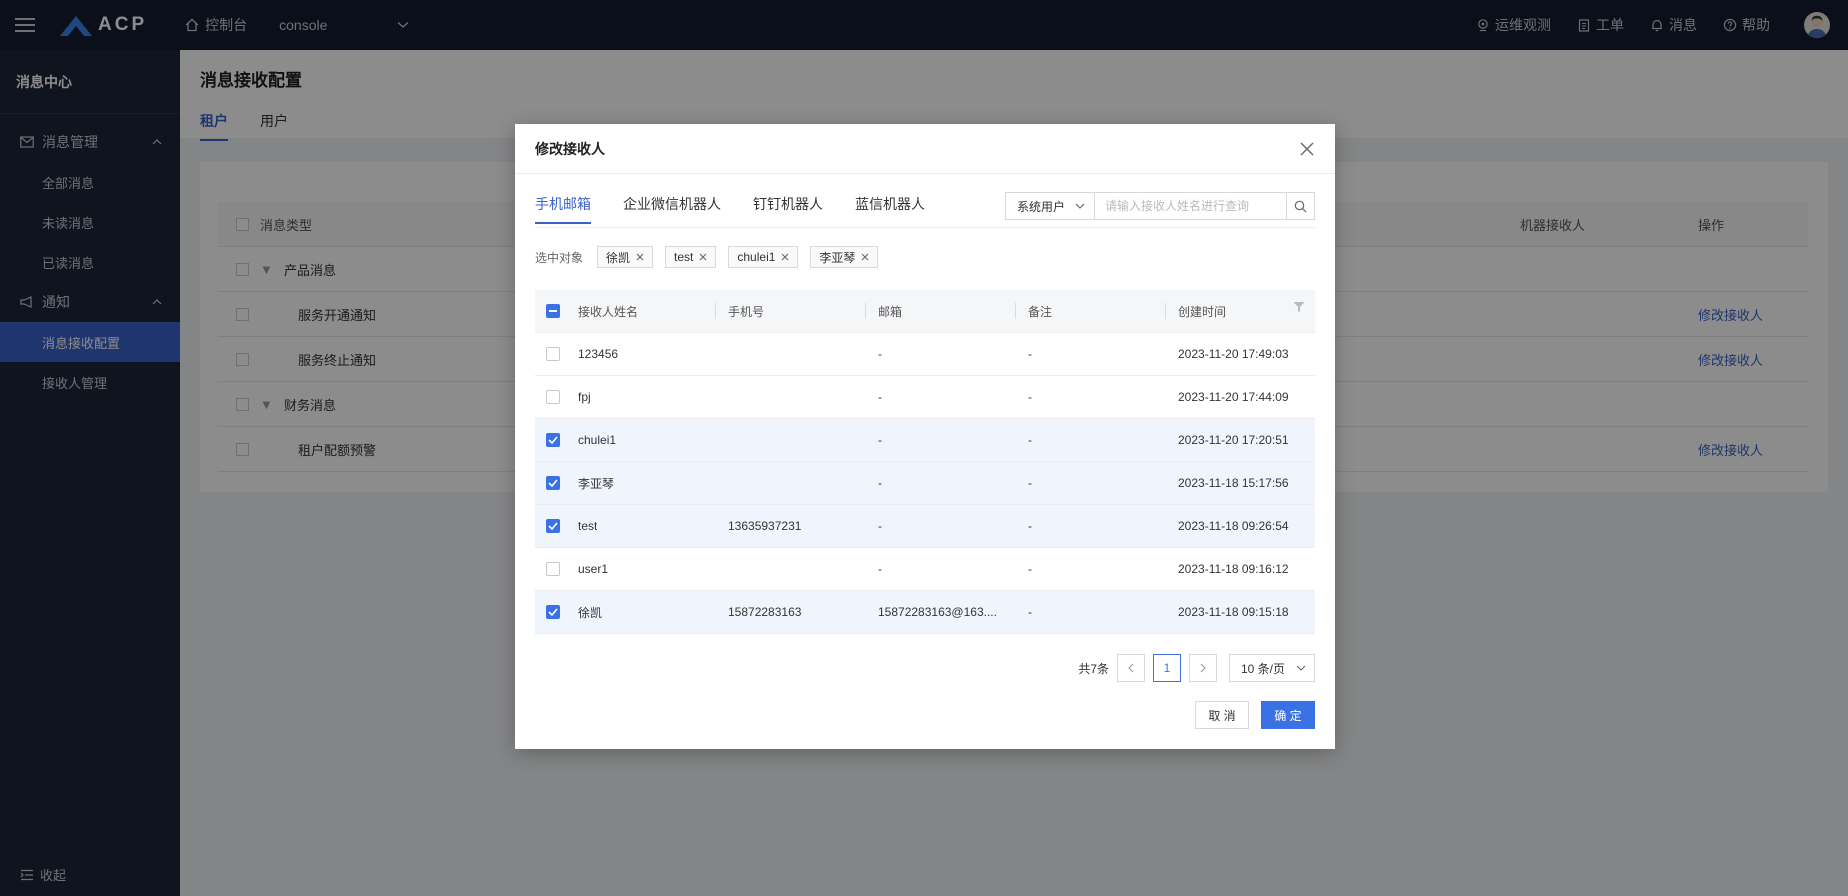 This screenshot has height=896, width=1848. What do you see at coordinates (1093, 668) in the screenshot?
I see `pagination-total: 共7条` at bounding box center [1093, 668].